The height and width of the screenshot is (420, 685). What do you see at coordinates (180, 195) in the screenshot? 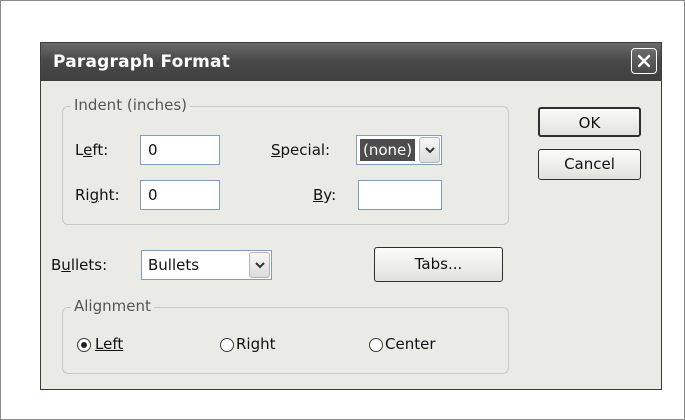
I see `right-indent-input: 0` at bounding box center [180, 195].